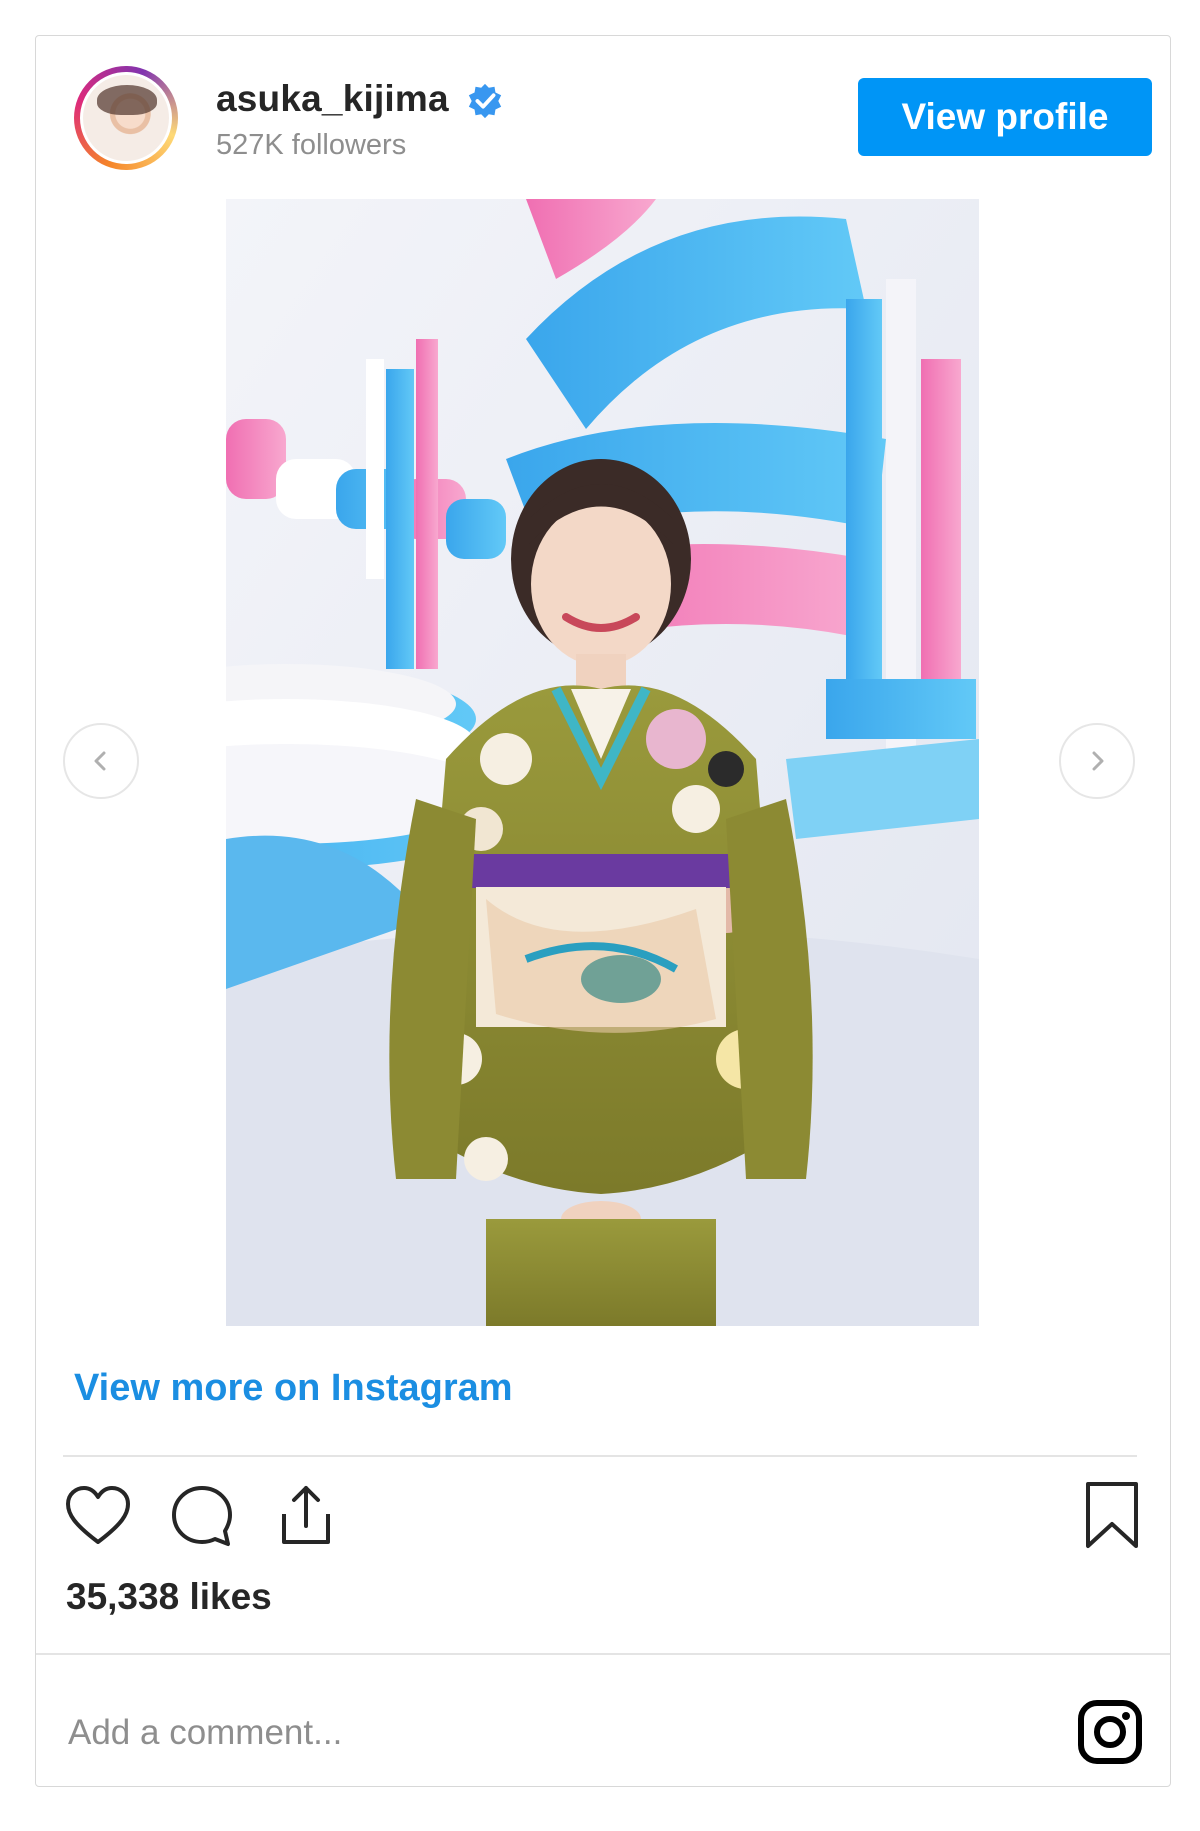 The width and height of the screenshot is (1200, 1831). Describe the element at coordinates (169, 1596) in the screenshot. I see `like-count: 35,338 likes` at that location.